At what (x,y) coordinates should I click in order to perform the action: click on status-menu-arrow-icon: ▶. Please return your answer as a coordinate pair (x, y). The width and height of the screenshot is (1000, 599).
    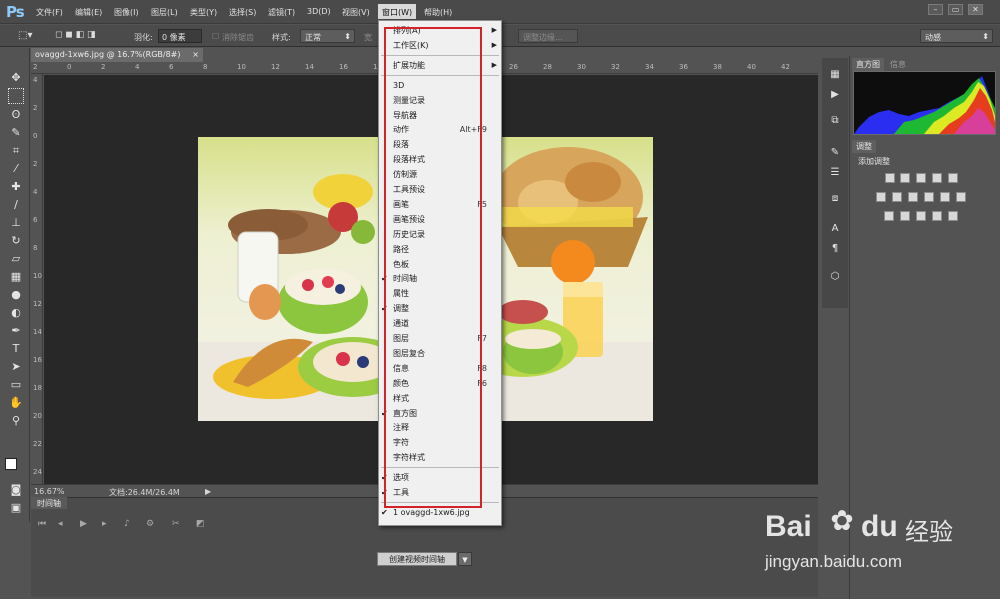
    Looking at the image, I should click on (208, 491).